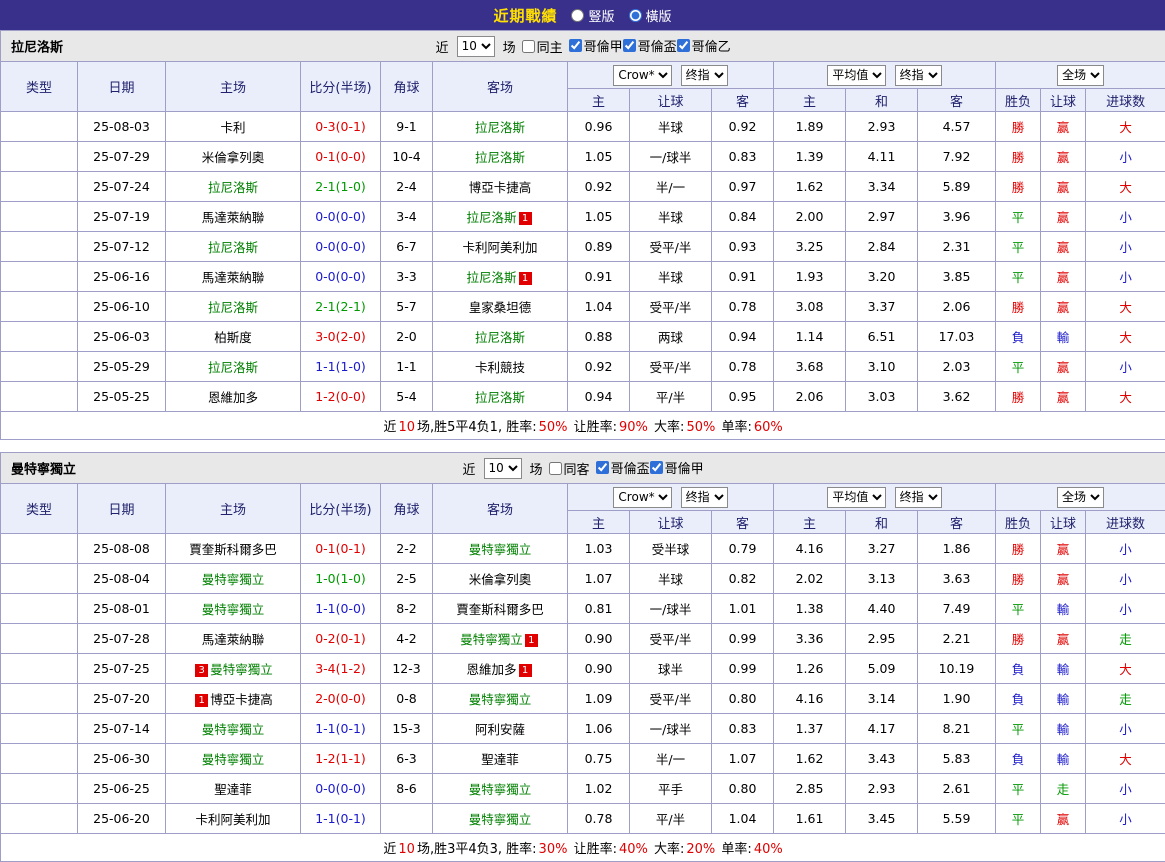 The width and height of the screenshot is (1165, 862). What do you see at coordinates (1018, 759) in the screenshot?
I see `result-cell: 負` at bounding box center [1018, 759].